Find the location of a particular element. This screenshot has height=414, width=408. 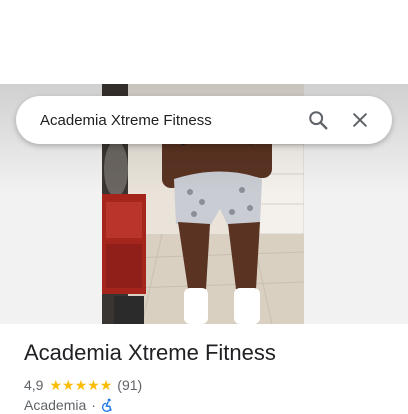

search-icon is located at coordinates (318, 120).